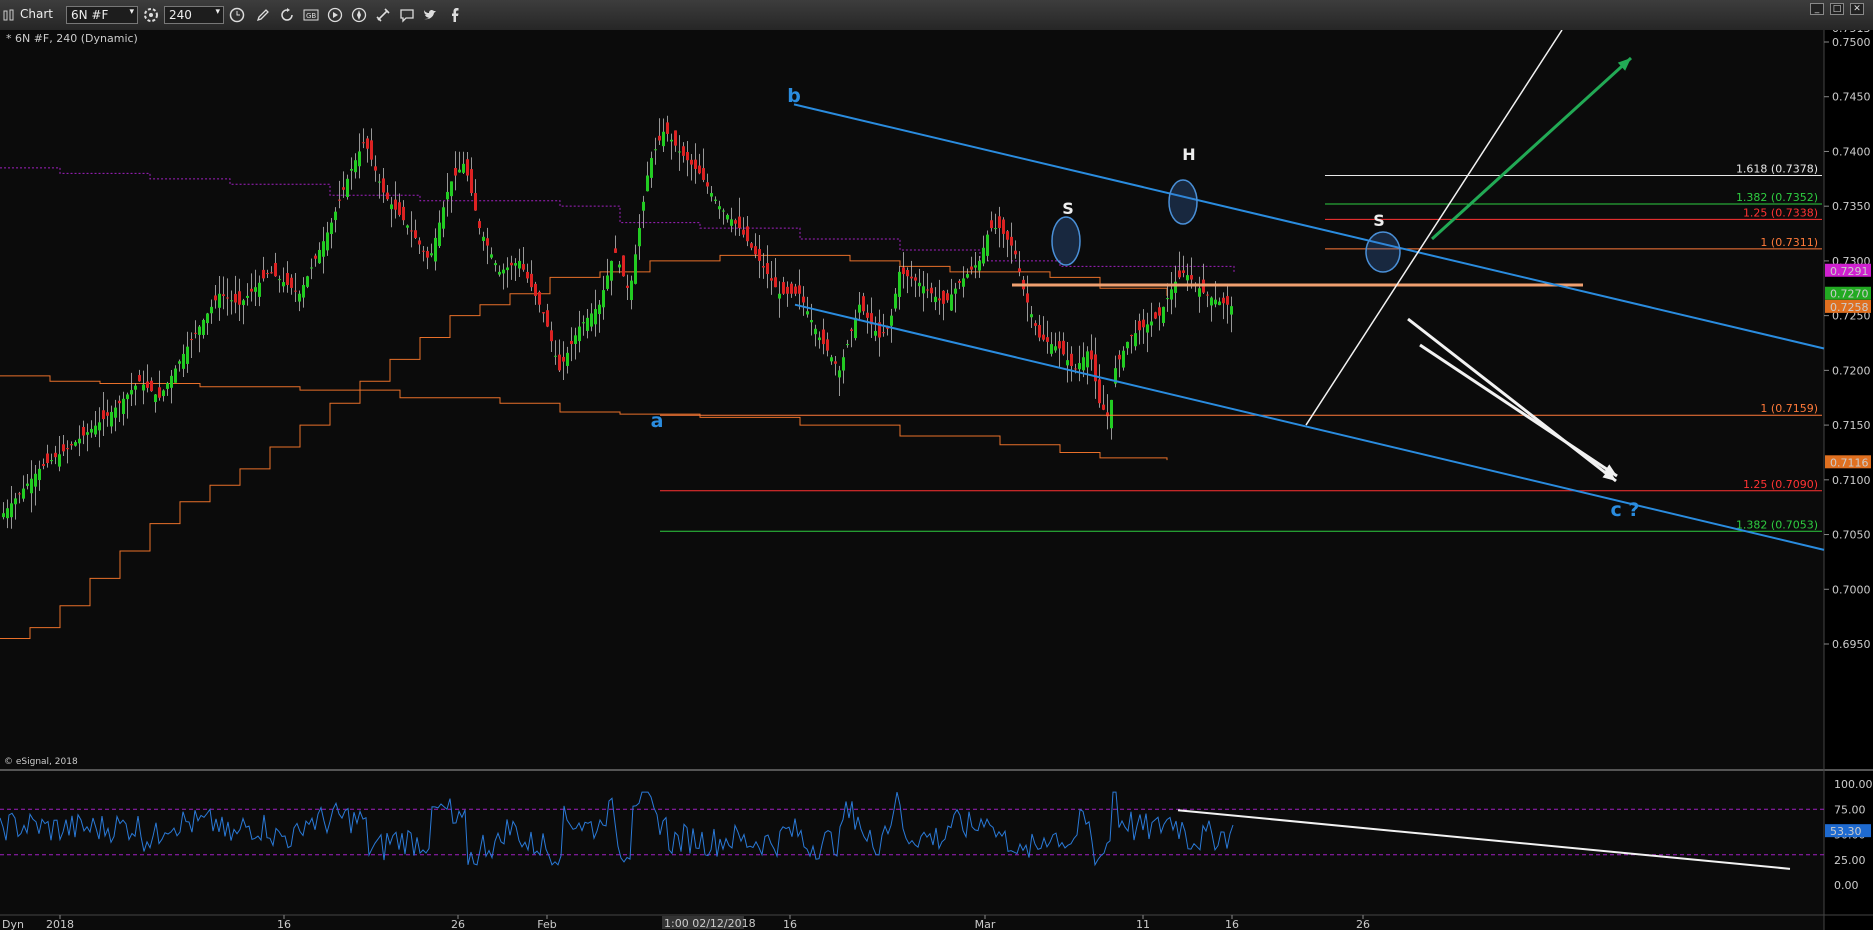 This screenshot has width=1873, height=930. What do you see at coordinates (1183, 202) in the screenshot?
I see `pattern-ellipse` at bounding box center [1183, 202].